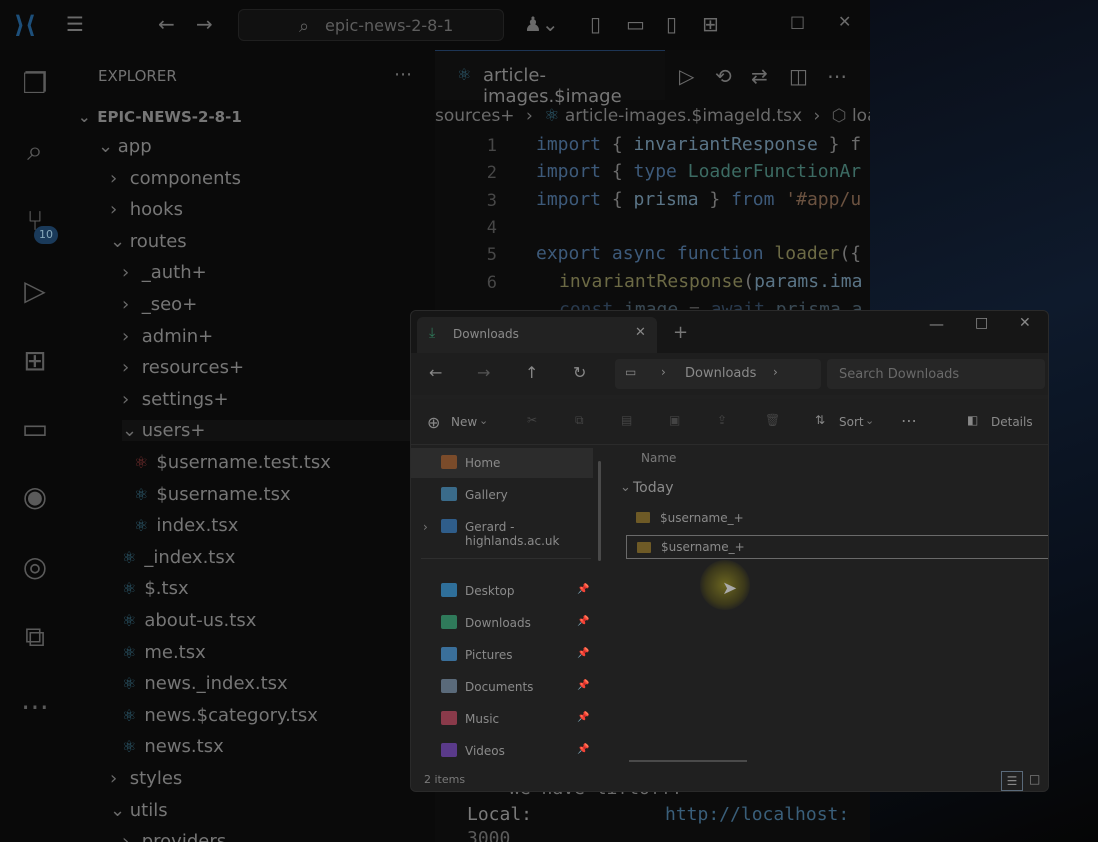 This screenshot has width=1098, height=842. Describe the element at coordinates (220, 715) in the screenshot. I see `tree-file: ⚛ news.$category.tsx` at that location.